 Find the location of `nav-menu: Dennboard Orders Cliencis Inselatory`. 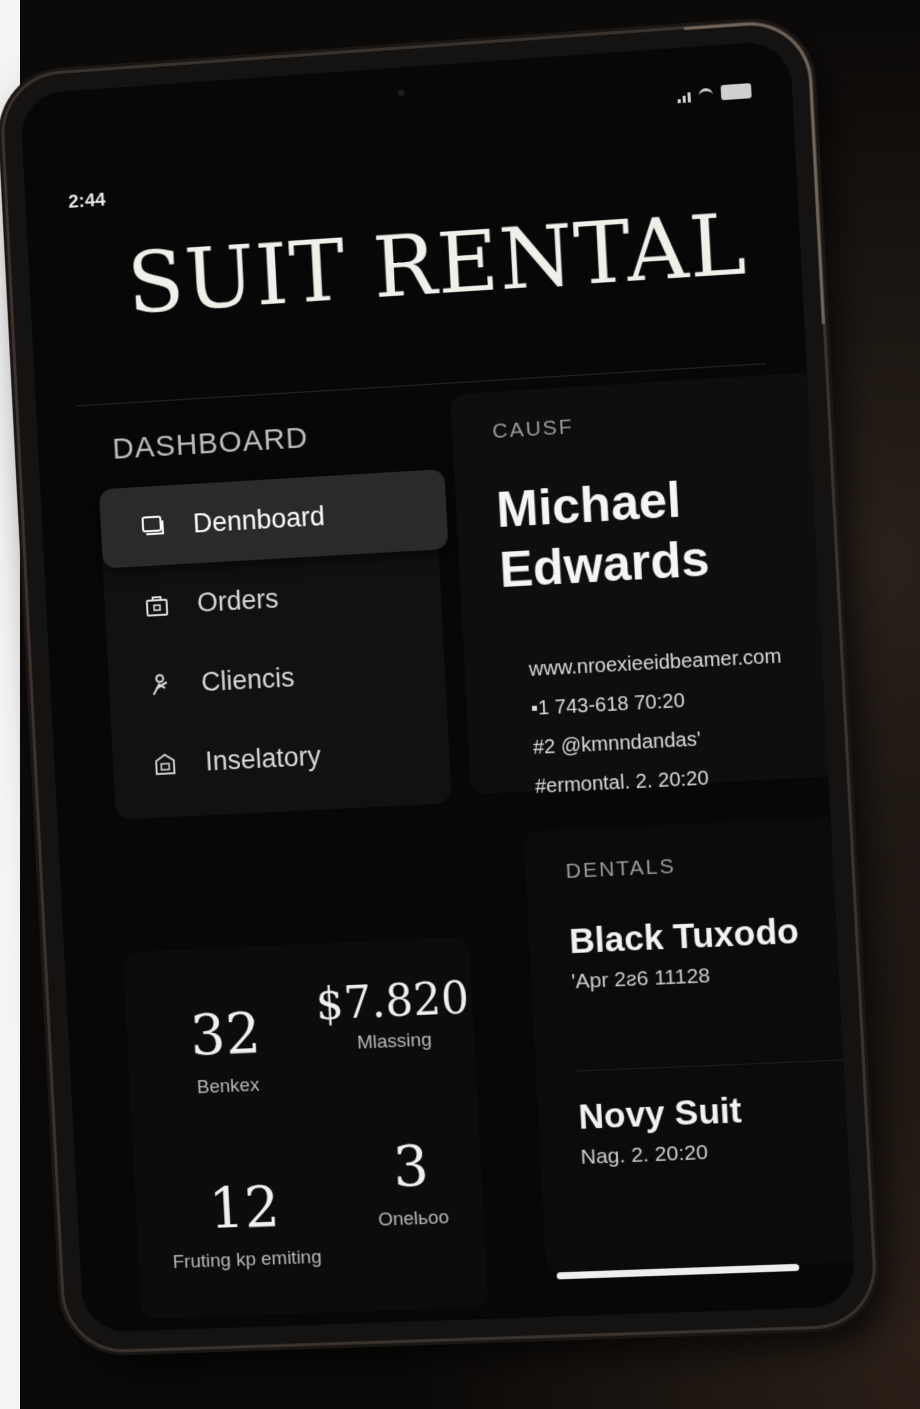

nav-menu: Dennboard Orders Cliencis Inselatory is located at coordinates (275, 644).